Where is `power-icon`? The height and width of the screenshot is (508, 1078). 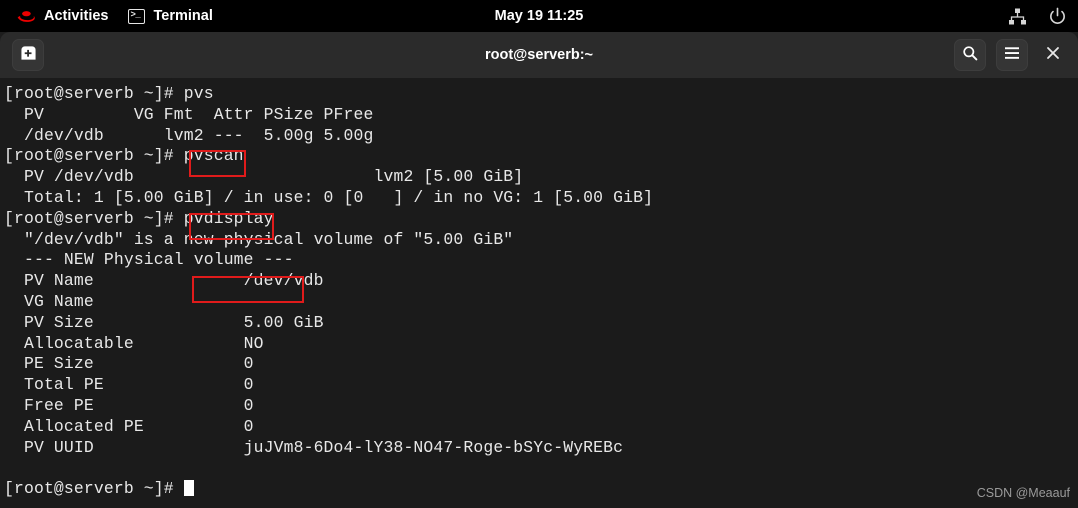 power-icon is located at coordinates (1057, 16).